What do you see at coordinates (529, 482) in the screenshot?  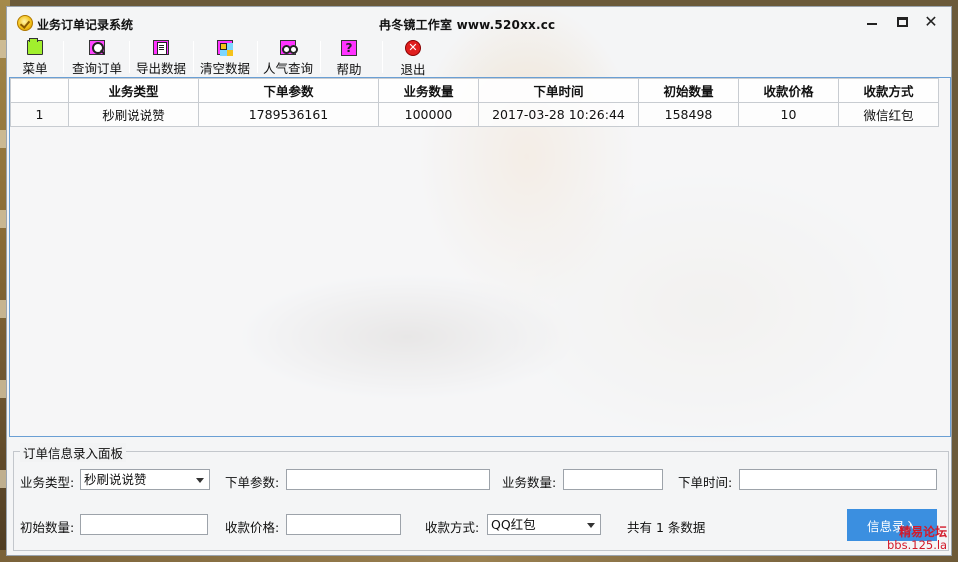 I see `business-qty-label: 业务数量:` at bounding box center [529, 482].